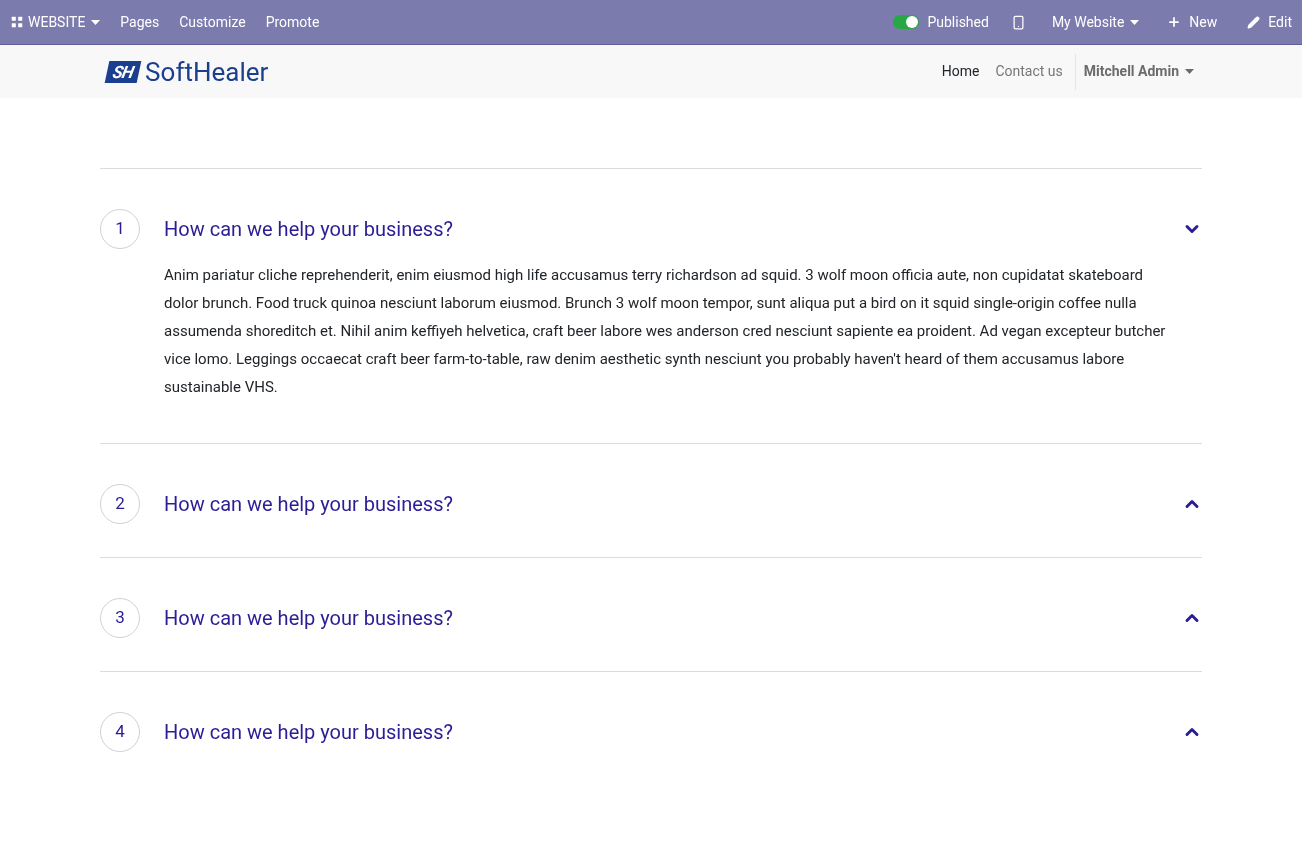 The height and width of the screenshot is (853, 1302). Describe the element at coordinates (1269, 22) in the screenshot. I see `edit-button: Edit` at that location.